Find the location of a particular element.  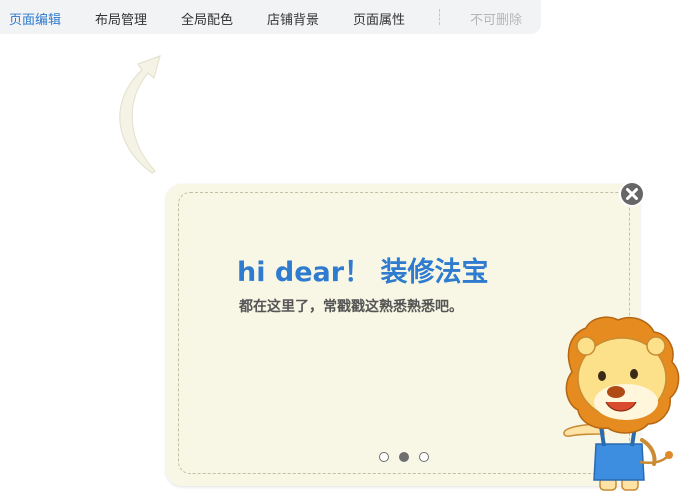

tab-layout-manage: 布局管理 is located at coordinates (121, 18).